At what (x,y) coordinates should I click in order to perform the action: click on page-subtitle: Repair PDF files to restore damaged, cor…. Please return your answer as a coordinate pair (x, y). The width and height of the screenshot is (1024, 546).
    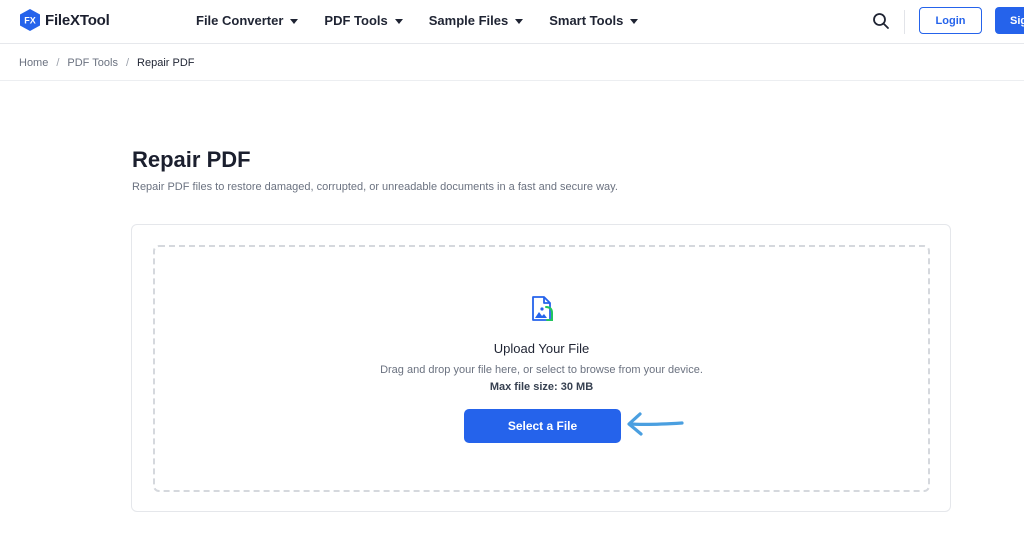
    Looking at the image, I should click on (375, 187).